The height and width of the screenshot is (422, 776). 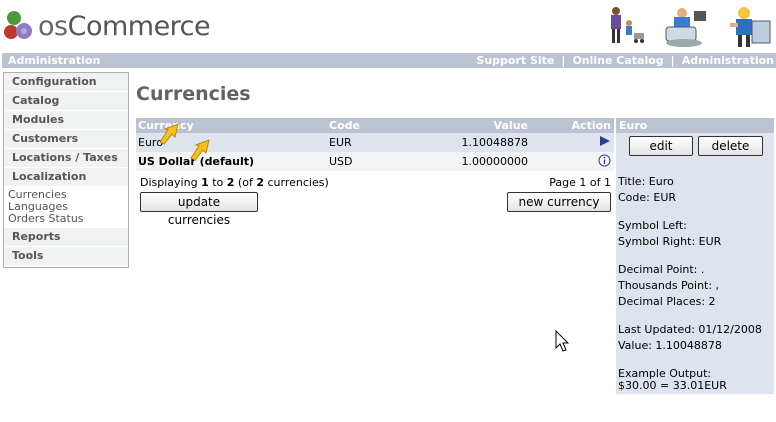 What do you see at coordinates (652, 225) in the screenshot?
I see `info-symbol-left: Symbol Left:` at bounding box center [652, 225].